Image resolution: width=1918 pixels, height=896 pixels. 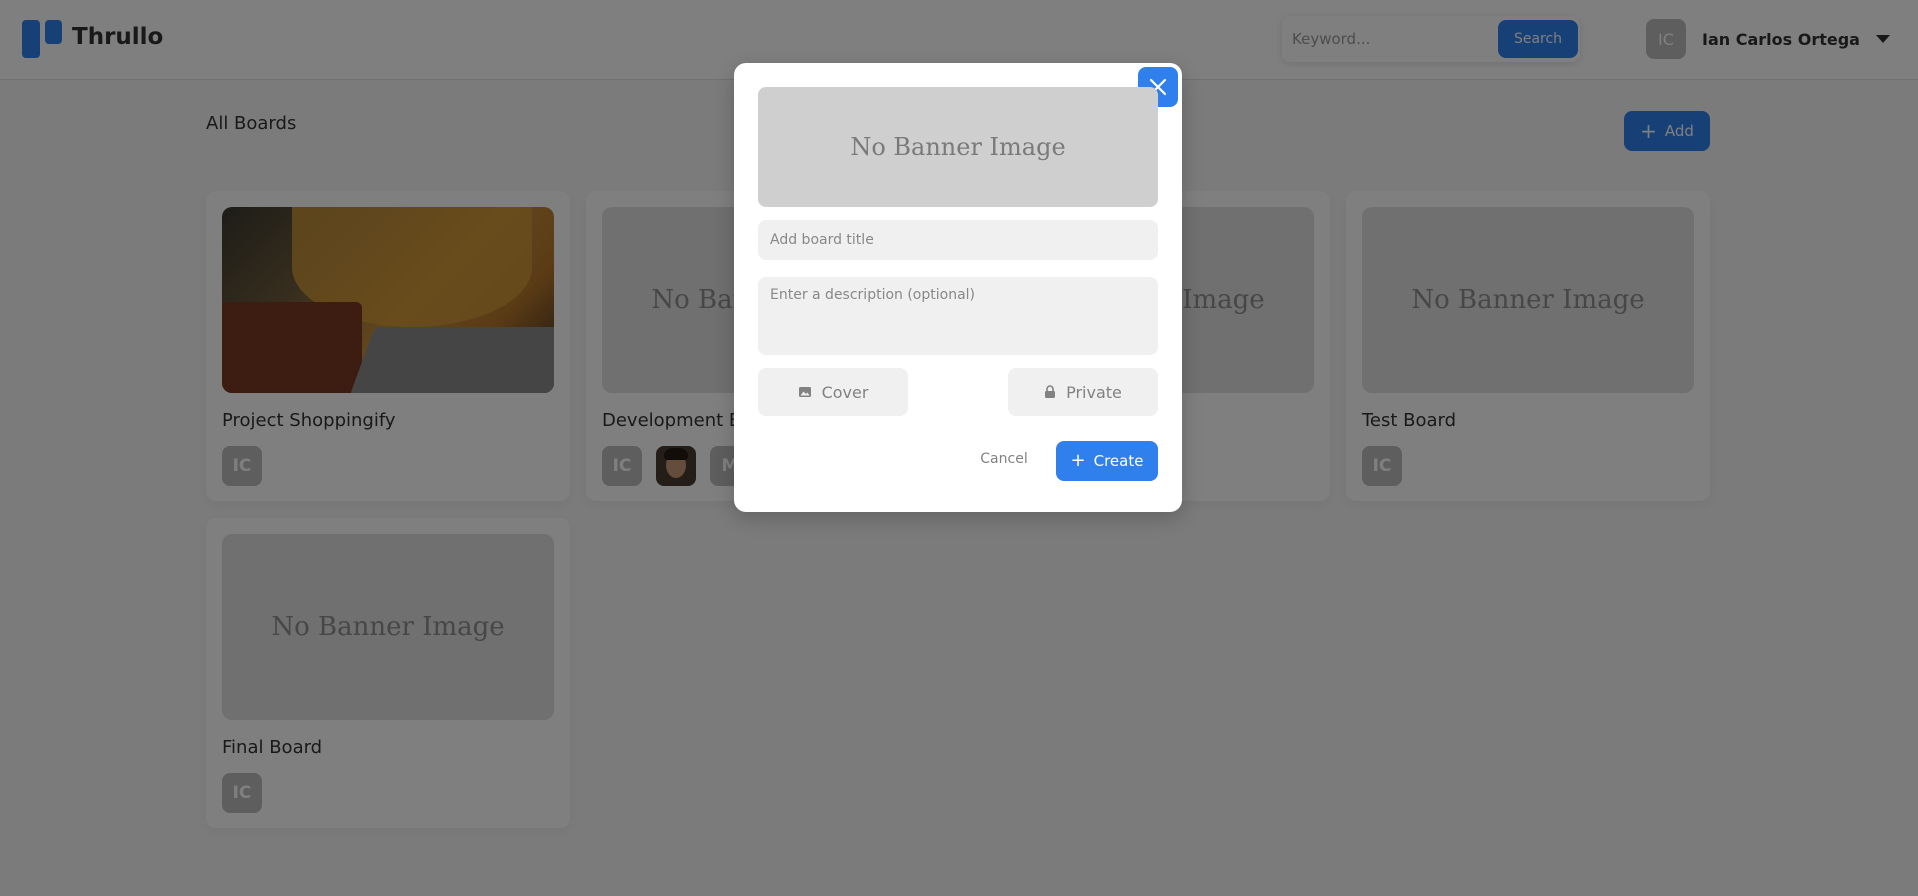 What do you see at coordinates (958, 316) in the screenshot?
I see `board-description-input` at bounding box center [958, 316].